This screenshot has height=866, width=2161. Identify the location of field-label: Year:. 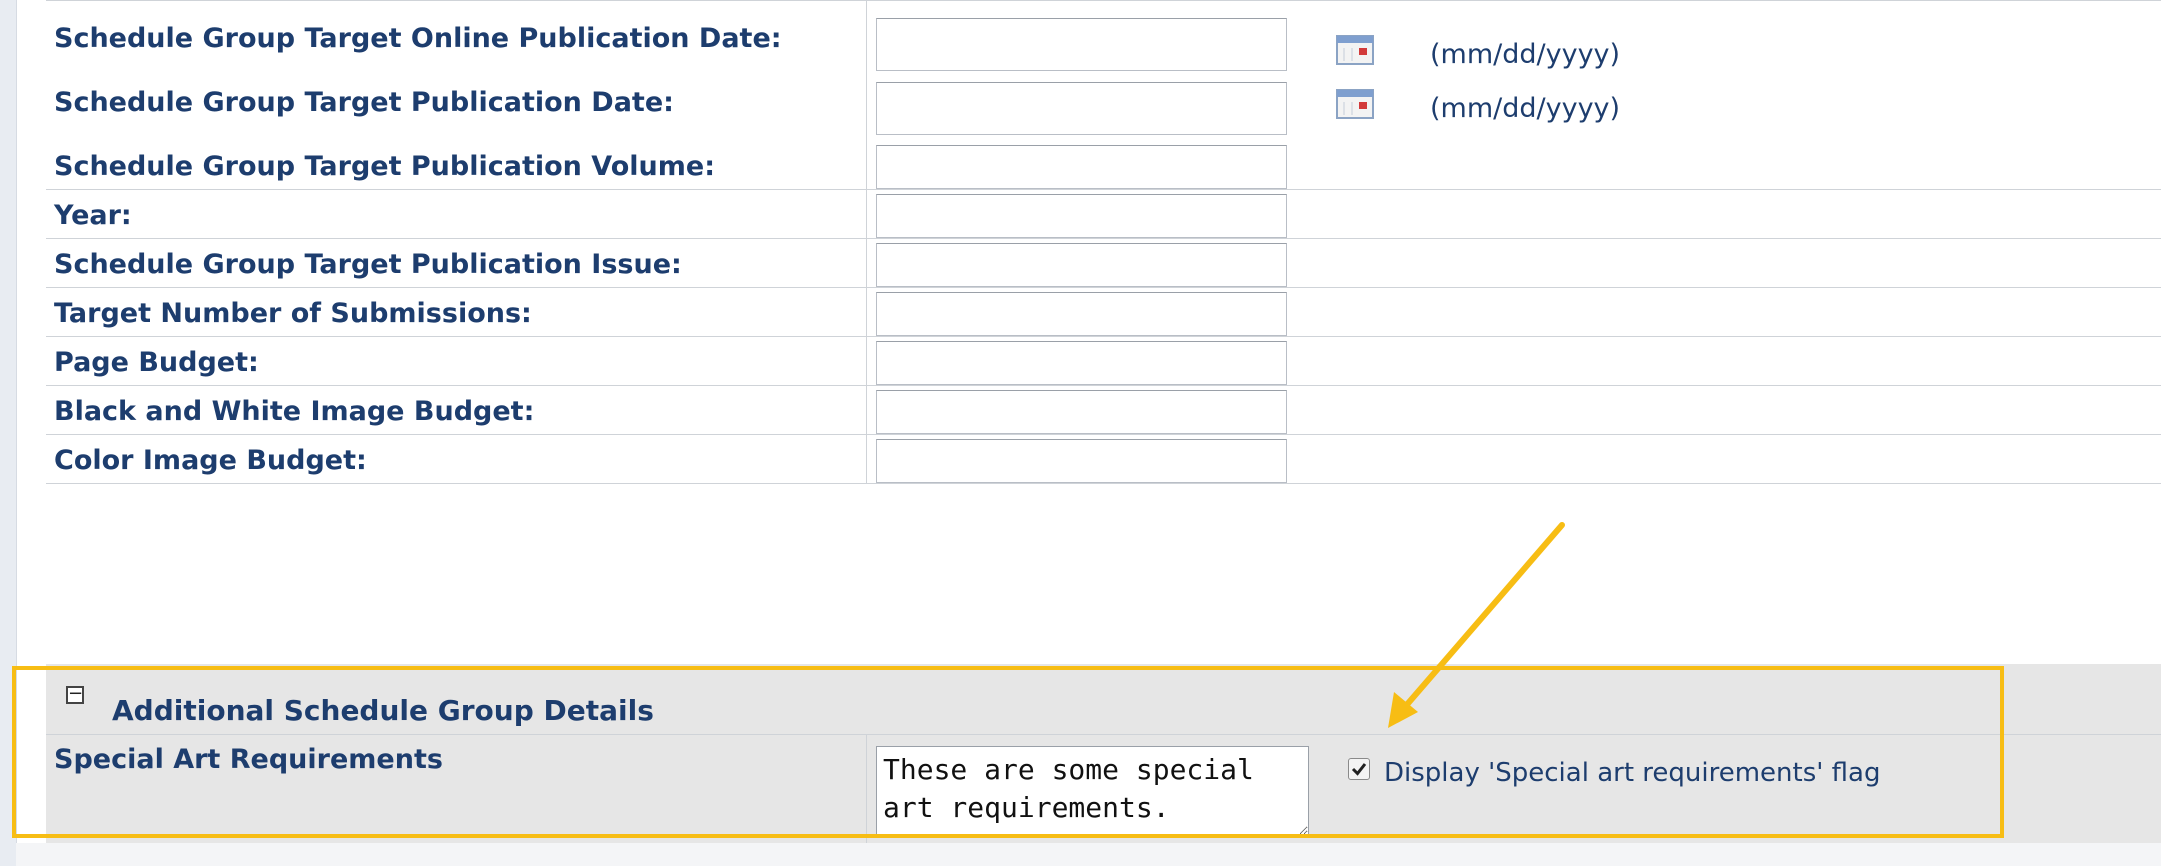
(93, 215).